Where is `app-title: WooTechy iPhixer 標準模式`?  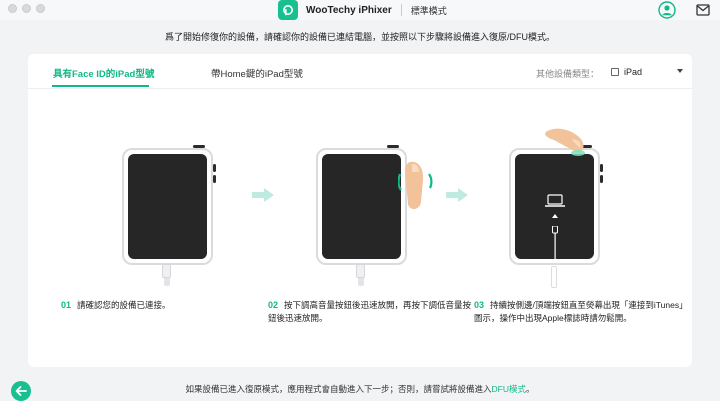
app-title: WooTechy iPhixer 標準模式 is located at coordinates (362, 10).